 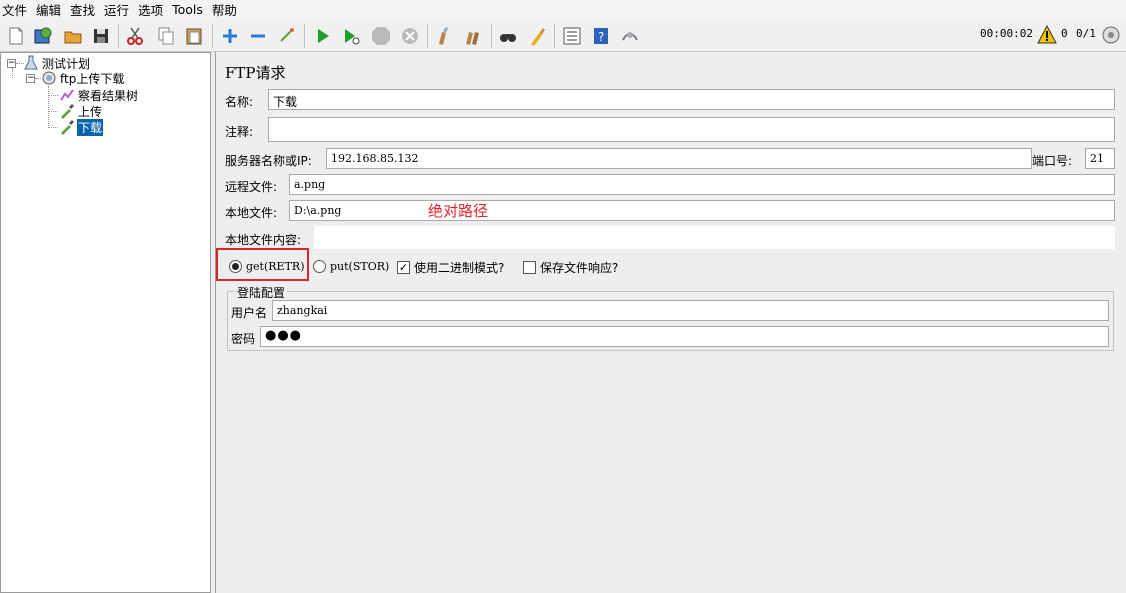 What do you see at coordinates (239, 132) in the screenshot?
I see `comment-label: 注释:` at bounding box center [239, 132].